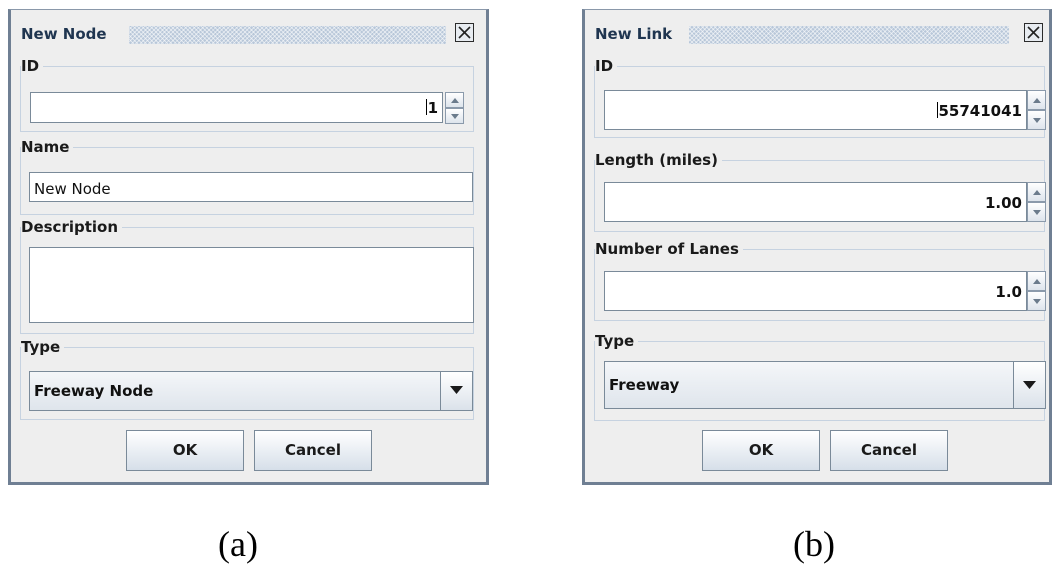 Image resolution: width=1053 pixels, height=566 pixels. Describe the element at coordinates (815, 202) in the screenshot. I see `length-spinner-input: 1.00` at that location.